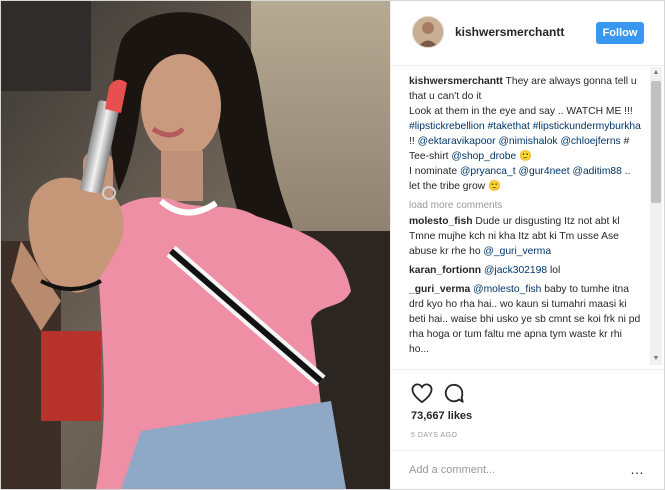  Describe the element at coordinates (413, 141) in the screenshot. I see `caption-text: !!` at that location.